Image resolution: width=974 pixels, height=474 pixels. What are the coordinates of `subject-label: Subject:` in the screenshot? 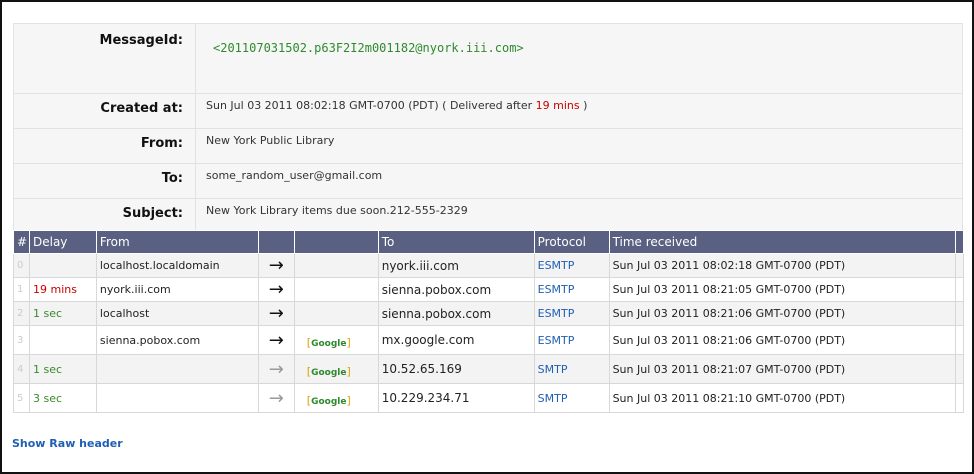 It's located at (104, 216).